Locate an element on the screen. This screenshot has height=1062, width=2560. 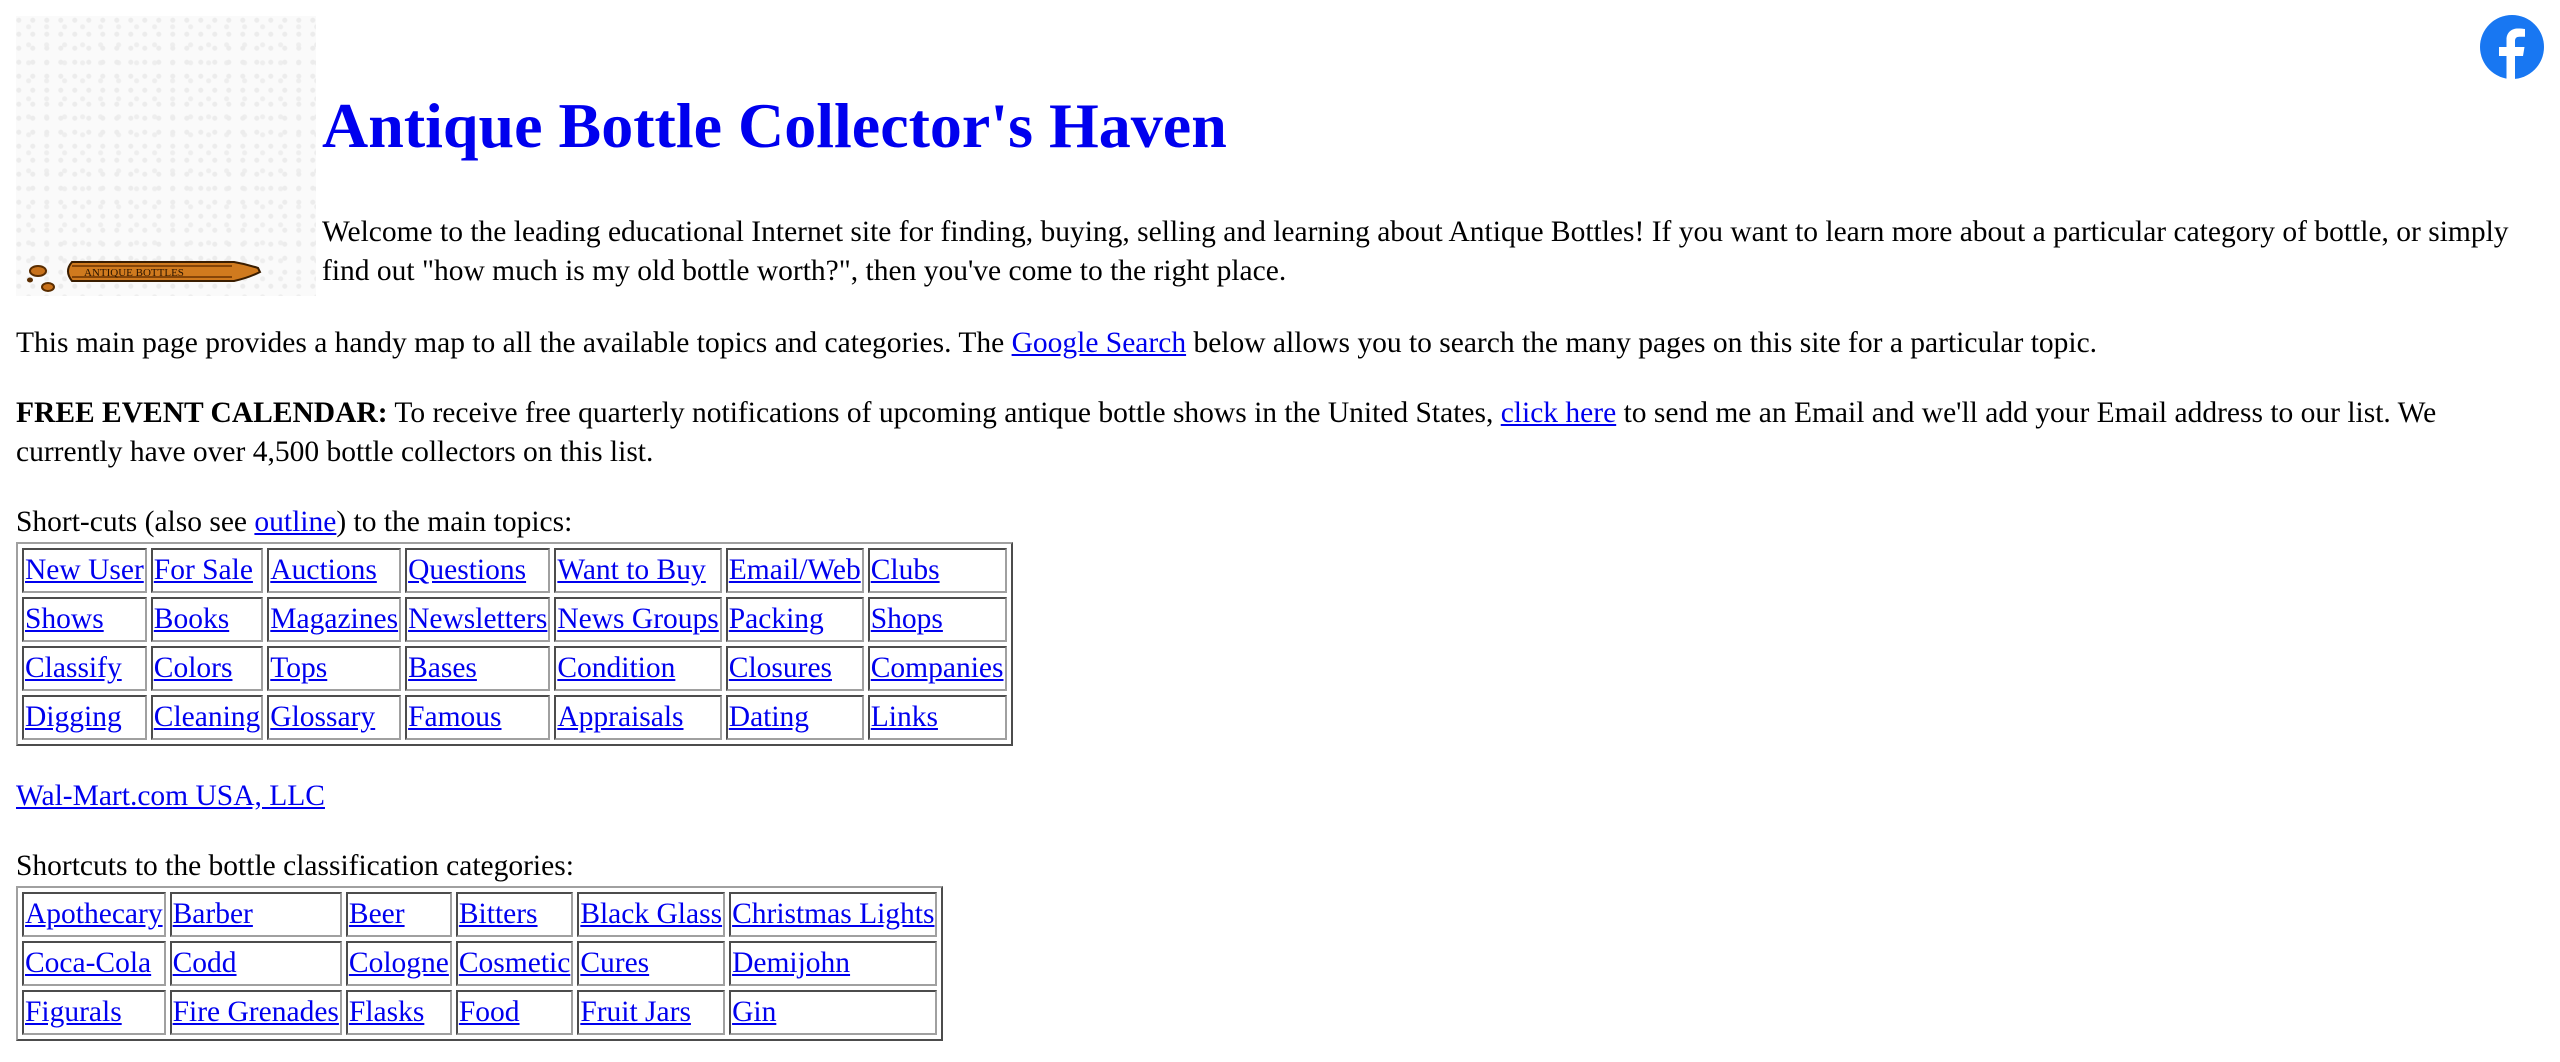
sponsor-paragraph: Wal-Mart.com USA, LLC is located at coordinates (1281, 796).